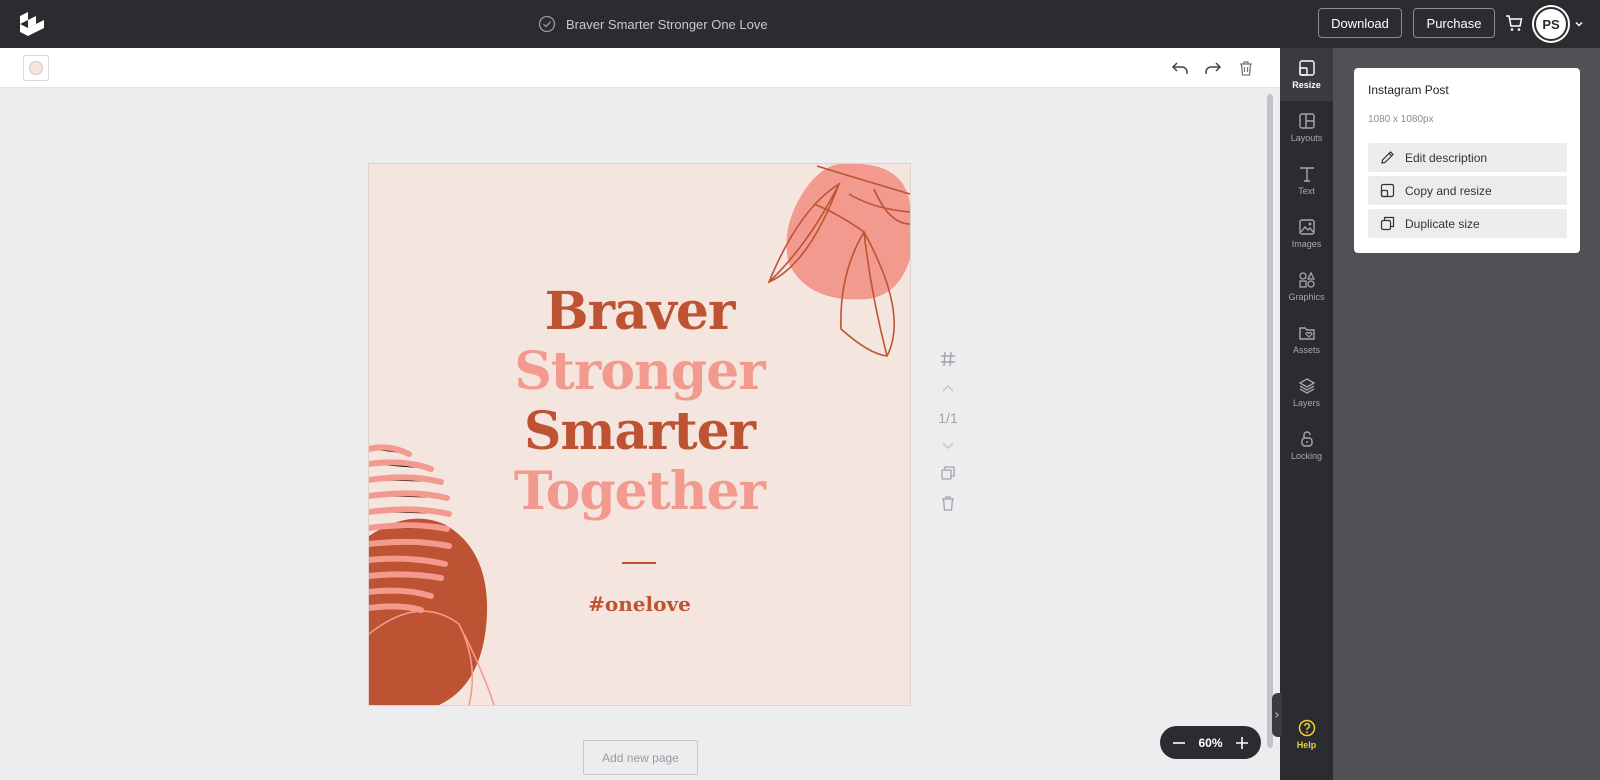 This screenshot has height=780, width=1600. What do you see at coordinates (1401, 119) in the screenshot?
I see `format-size: 1080 x 1080px` at bounding box center [1401, 119].